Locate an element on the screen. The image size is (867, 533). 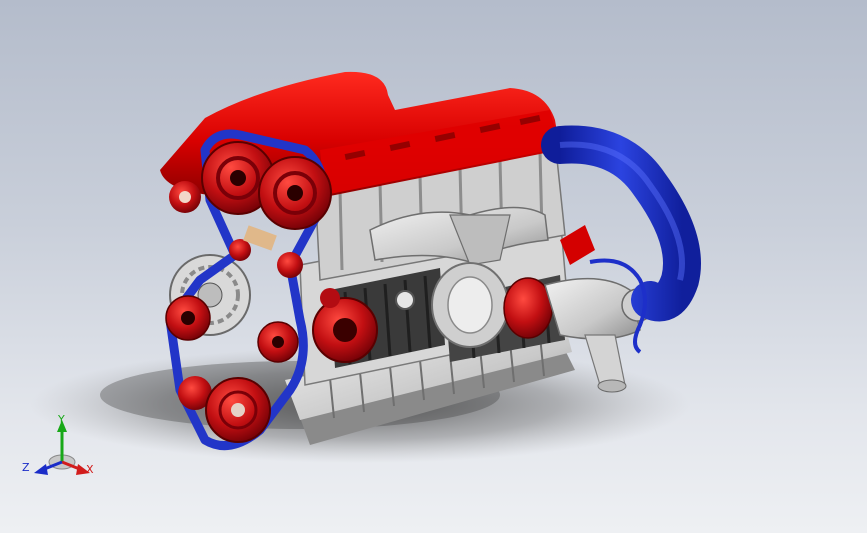
triad-z-arrow is located at coordinates (41, 469).